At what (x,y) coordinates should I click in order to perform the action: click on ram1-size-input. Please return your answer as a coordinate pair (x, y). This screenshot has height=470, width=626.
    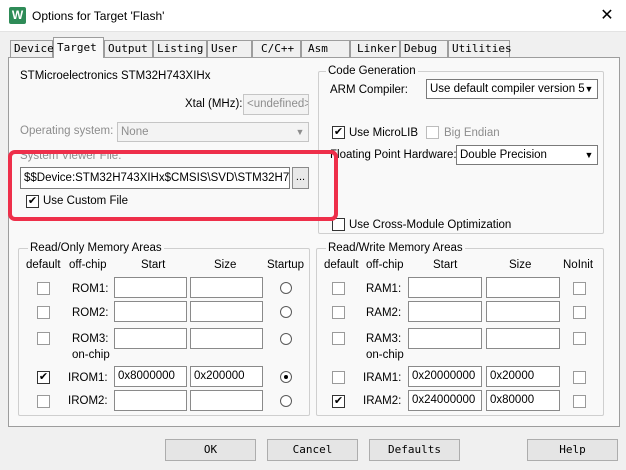
    Looking at the image, I should click on (523, 287).